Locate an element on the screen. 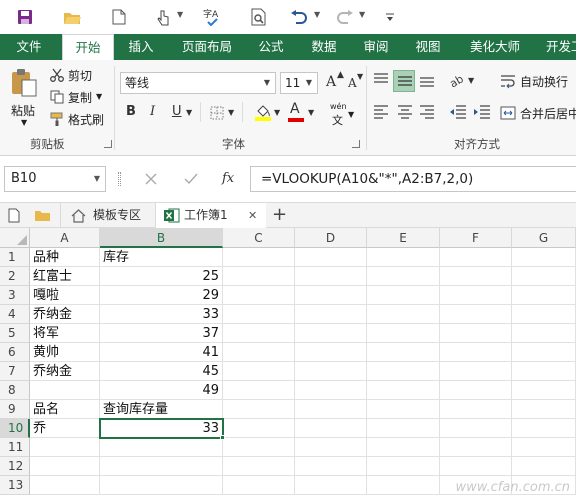 The width and height of the screenshot is (576, 499). cell-g12 is located at coordinates (544, 466).